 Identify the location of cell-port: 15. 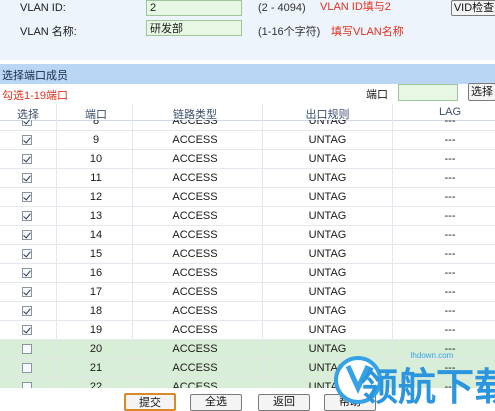
(96, 254).